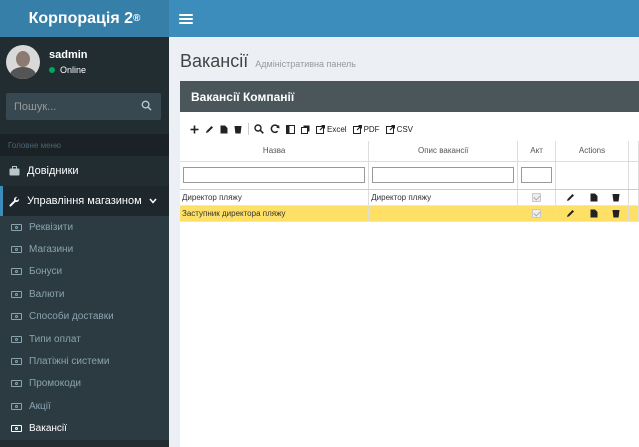 This screenshot has width=639, height=447. I want to click on table-row: Заступник директора пляжу, so click(409, 213).